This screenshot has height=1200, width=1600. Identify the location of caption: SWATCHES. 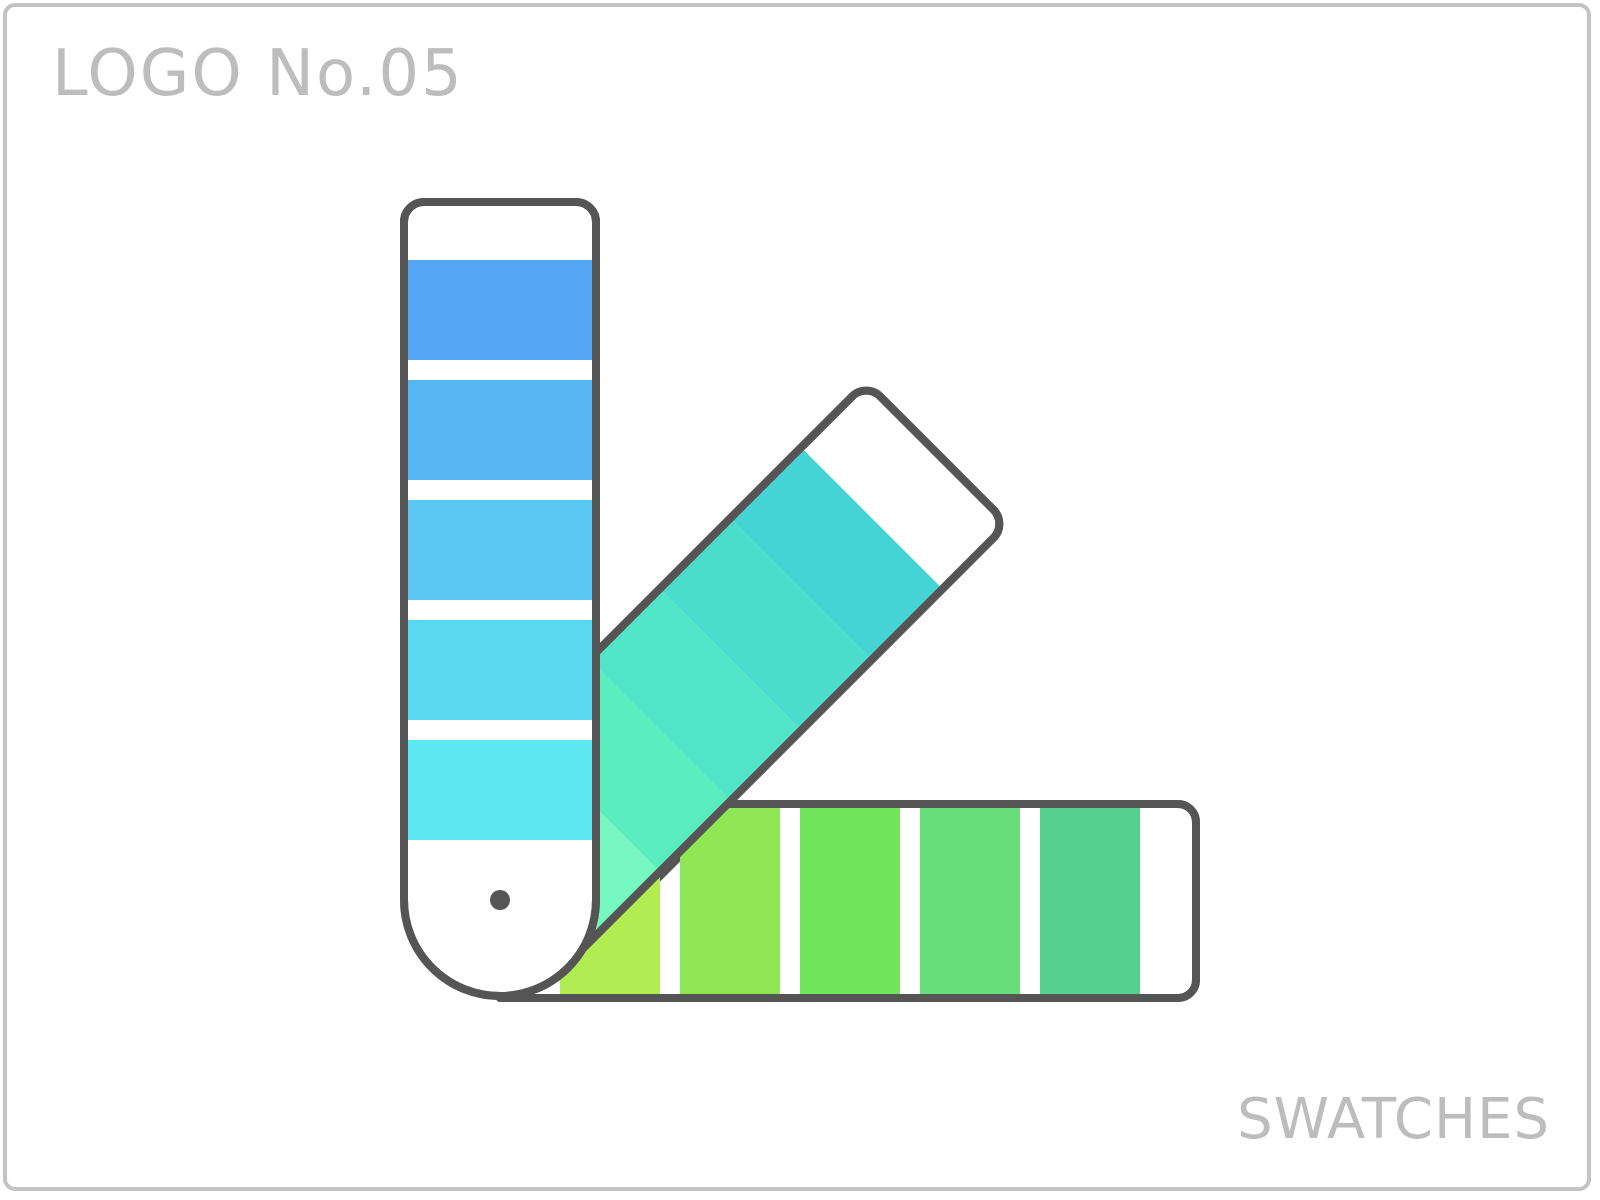
(1393, 1119).